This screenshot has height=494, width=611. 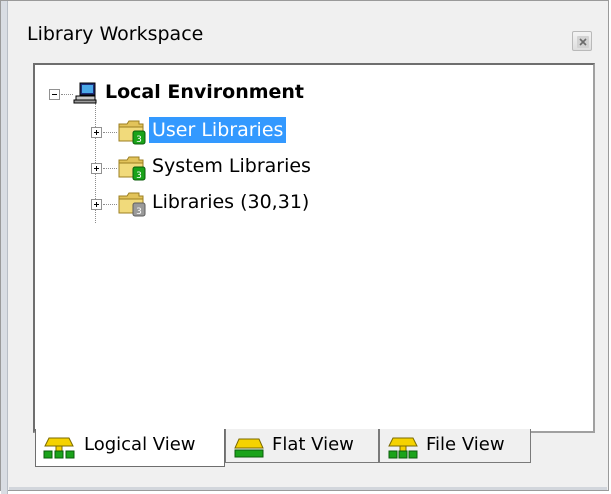 What do you see at coordinates (140, 444) in the screenshot?
I see `tab-label: Logical View` at bounding box center [140, 444].